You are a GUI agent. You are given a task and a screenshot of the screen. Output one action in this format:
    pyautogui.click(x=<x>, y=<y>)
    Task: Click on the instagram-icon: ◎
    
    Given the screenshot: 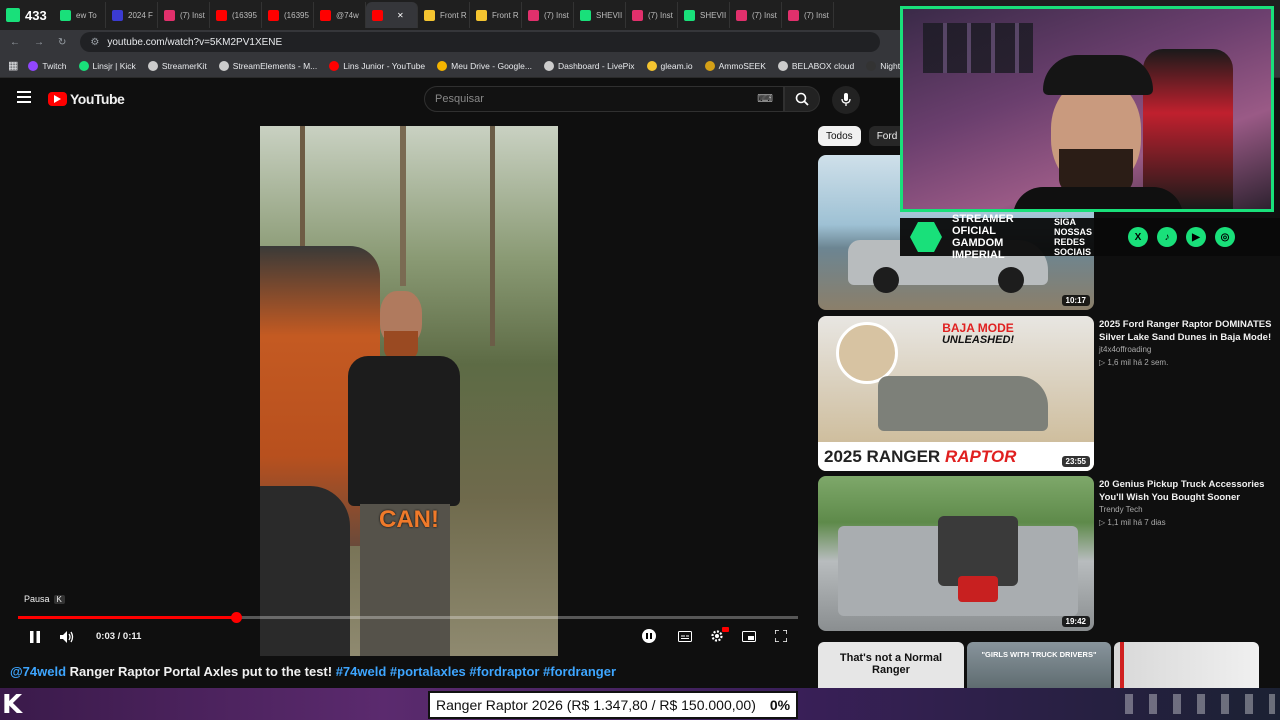 What is the action you would take?
    pyautogui.click(x=1225, y=237)
    